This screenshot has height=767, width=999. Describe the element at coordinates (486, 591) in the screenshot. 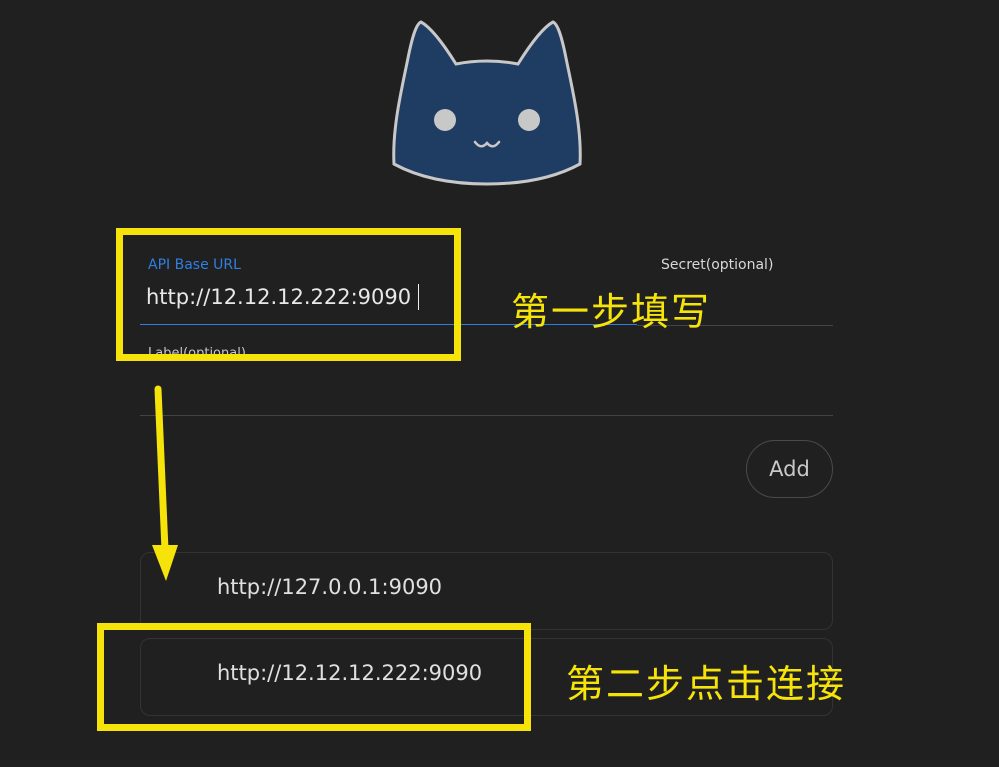

I see `backend-list-item: http://127.0.0.1:9090` at that location.